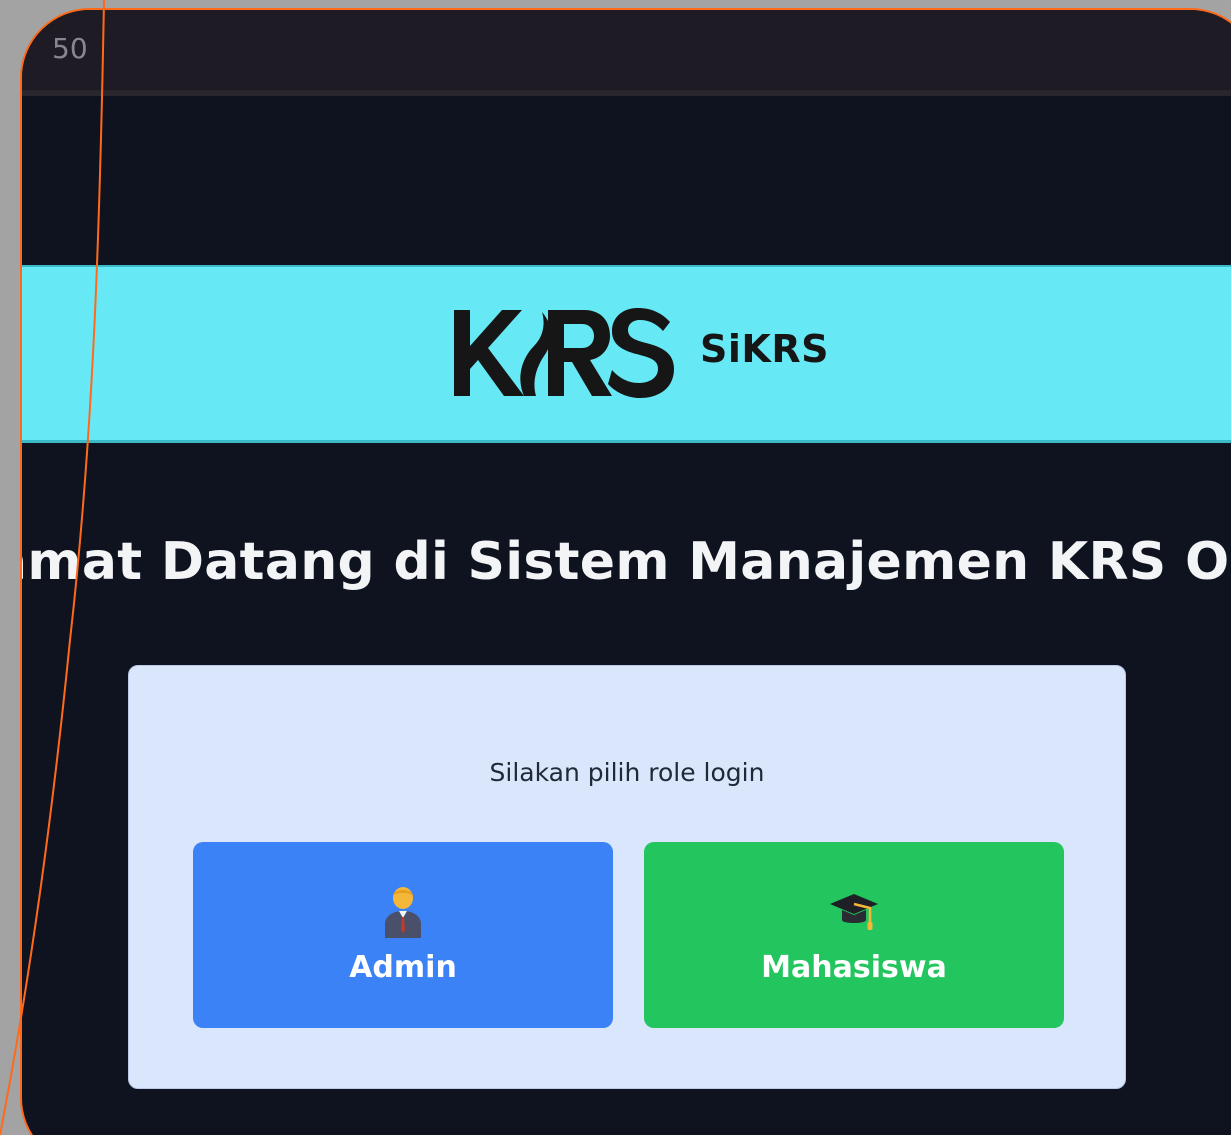 The image size is (1231, 1135). I want to click on brand-logo: SiKRS, so click(639, 352).